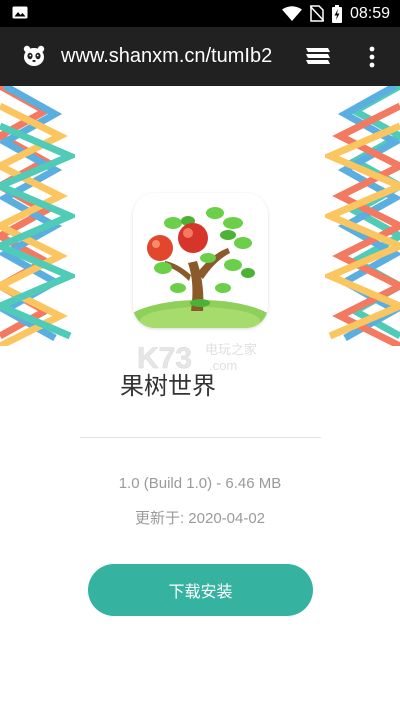  What do you see at coordinates (291, 13) in the screenshot?
I see `wifi-icon` at bounding box center [291, 13].